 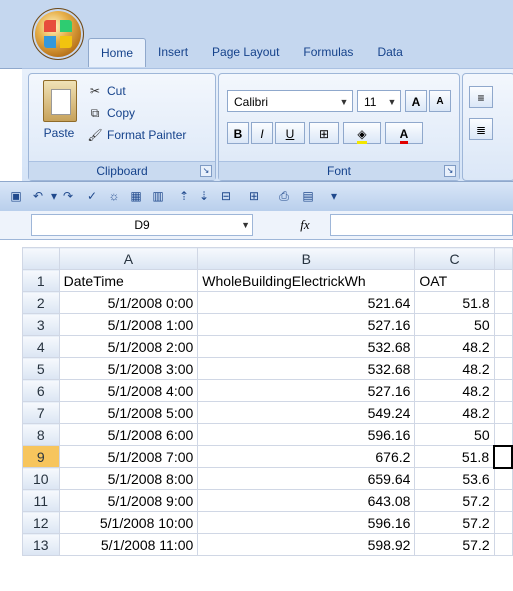 I want to click on function-icon: fx, so click(x=305, y=225).